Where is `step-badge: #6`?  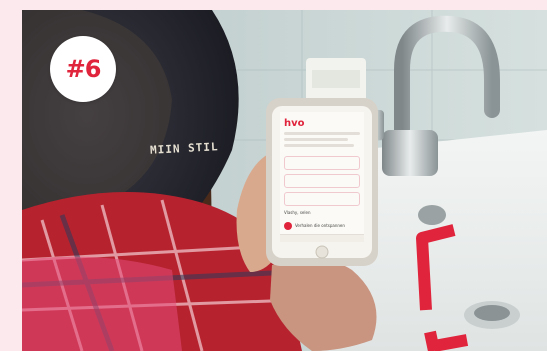
step-badge: #6 is located at coordinates (83, 69).